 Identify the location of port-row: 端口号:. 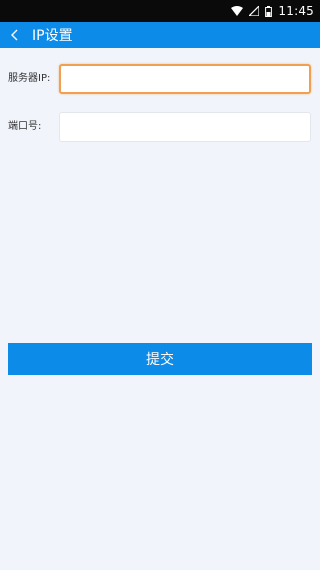
(160, 127).